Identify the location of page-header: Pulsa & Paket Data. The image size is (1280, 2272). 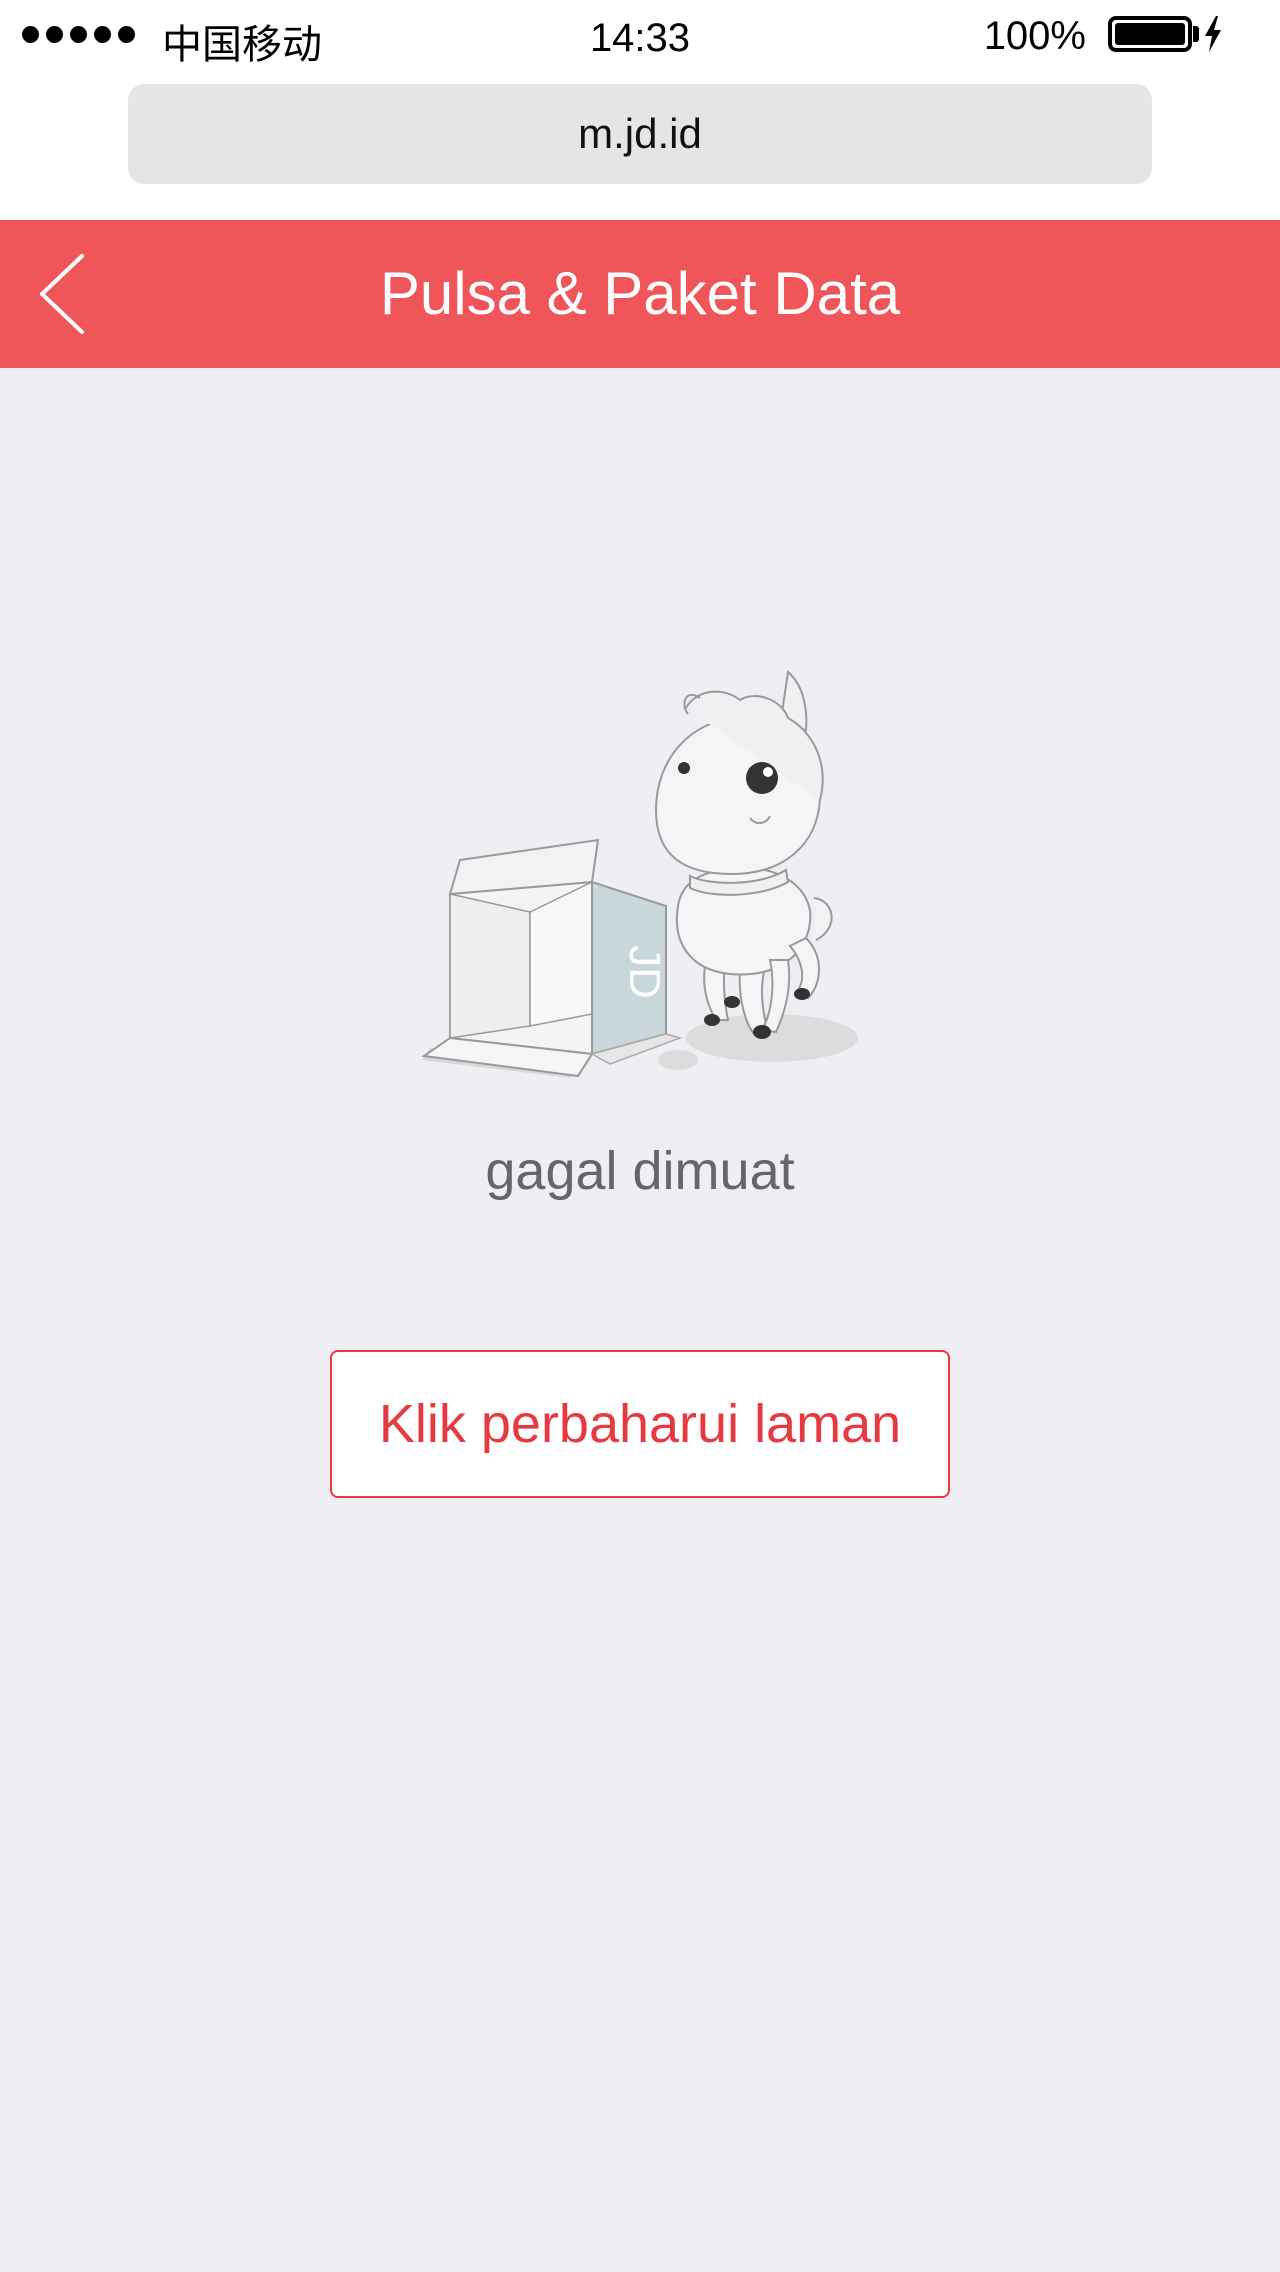
(640, 294).